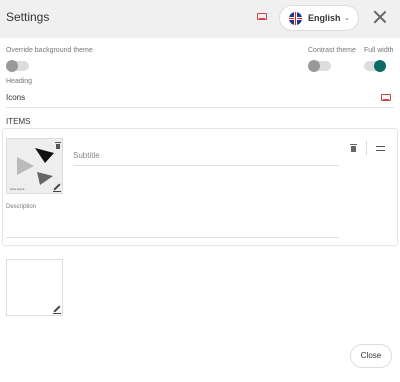  Describe the element at coordinates (21, 207) in the screenshot. I see `description-label: Description` at that location.